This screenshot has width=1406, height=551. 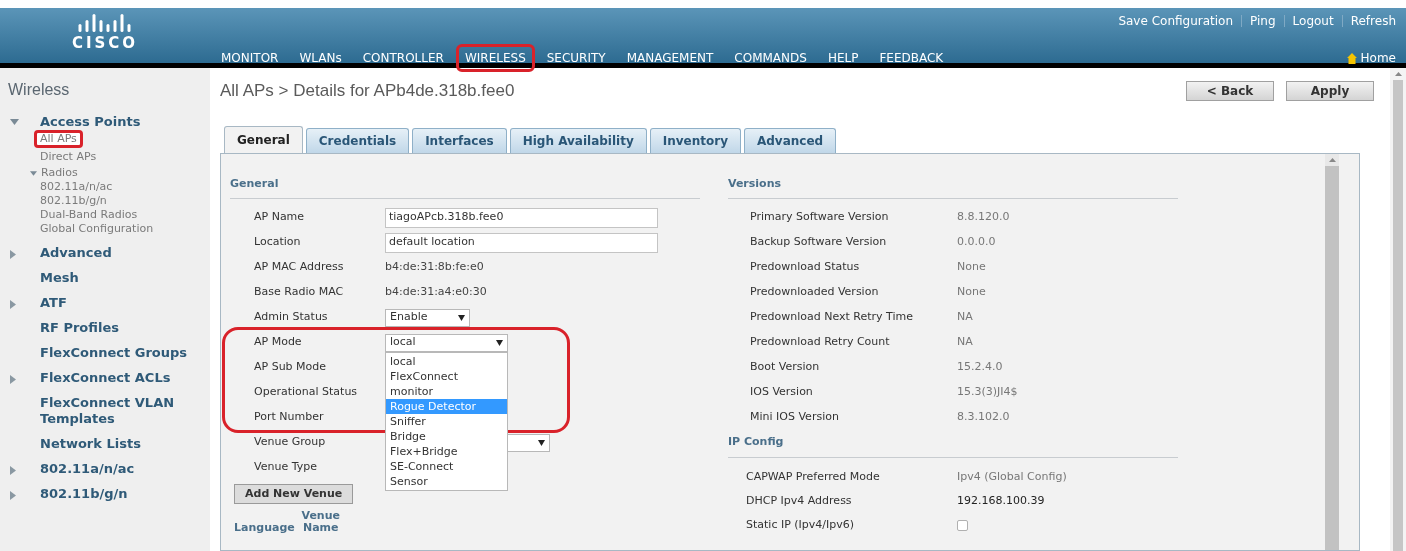 What do you see at coordinates (820, 217) in the screenshot?
I see `field-label: Primary Software Version` at bounding box center [820, 217].